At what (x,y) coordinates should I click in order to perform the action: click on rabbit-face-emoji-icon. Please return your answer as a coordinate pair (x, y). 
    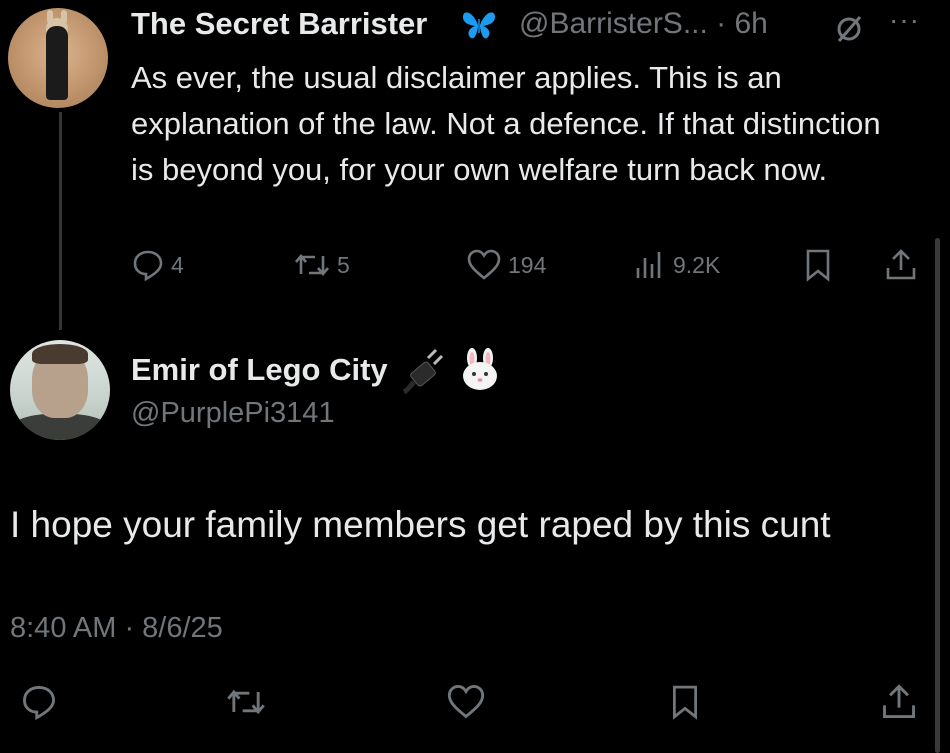
    Looking at the image, I should click on (480, 369).